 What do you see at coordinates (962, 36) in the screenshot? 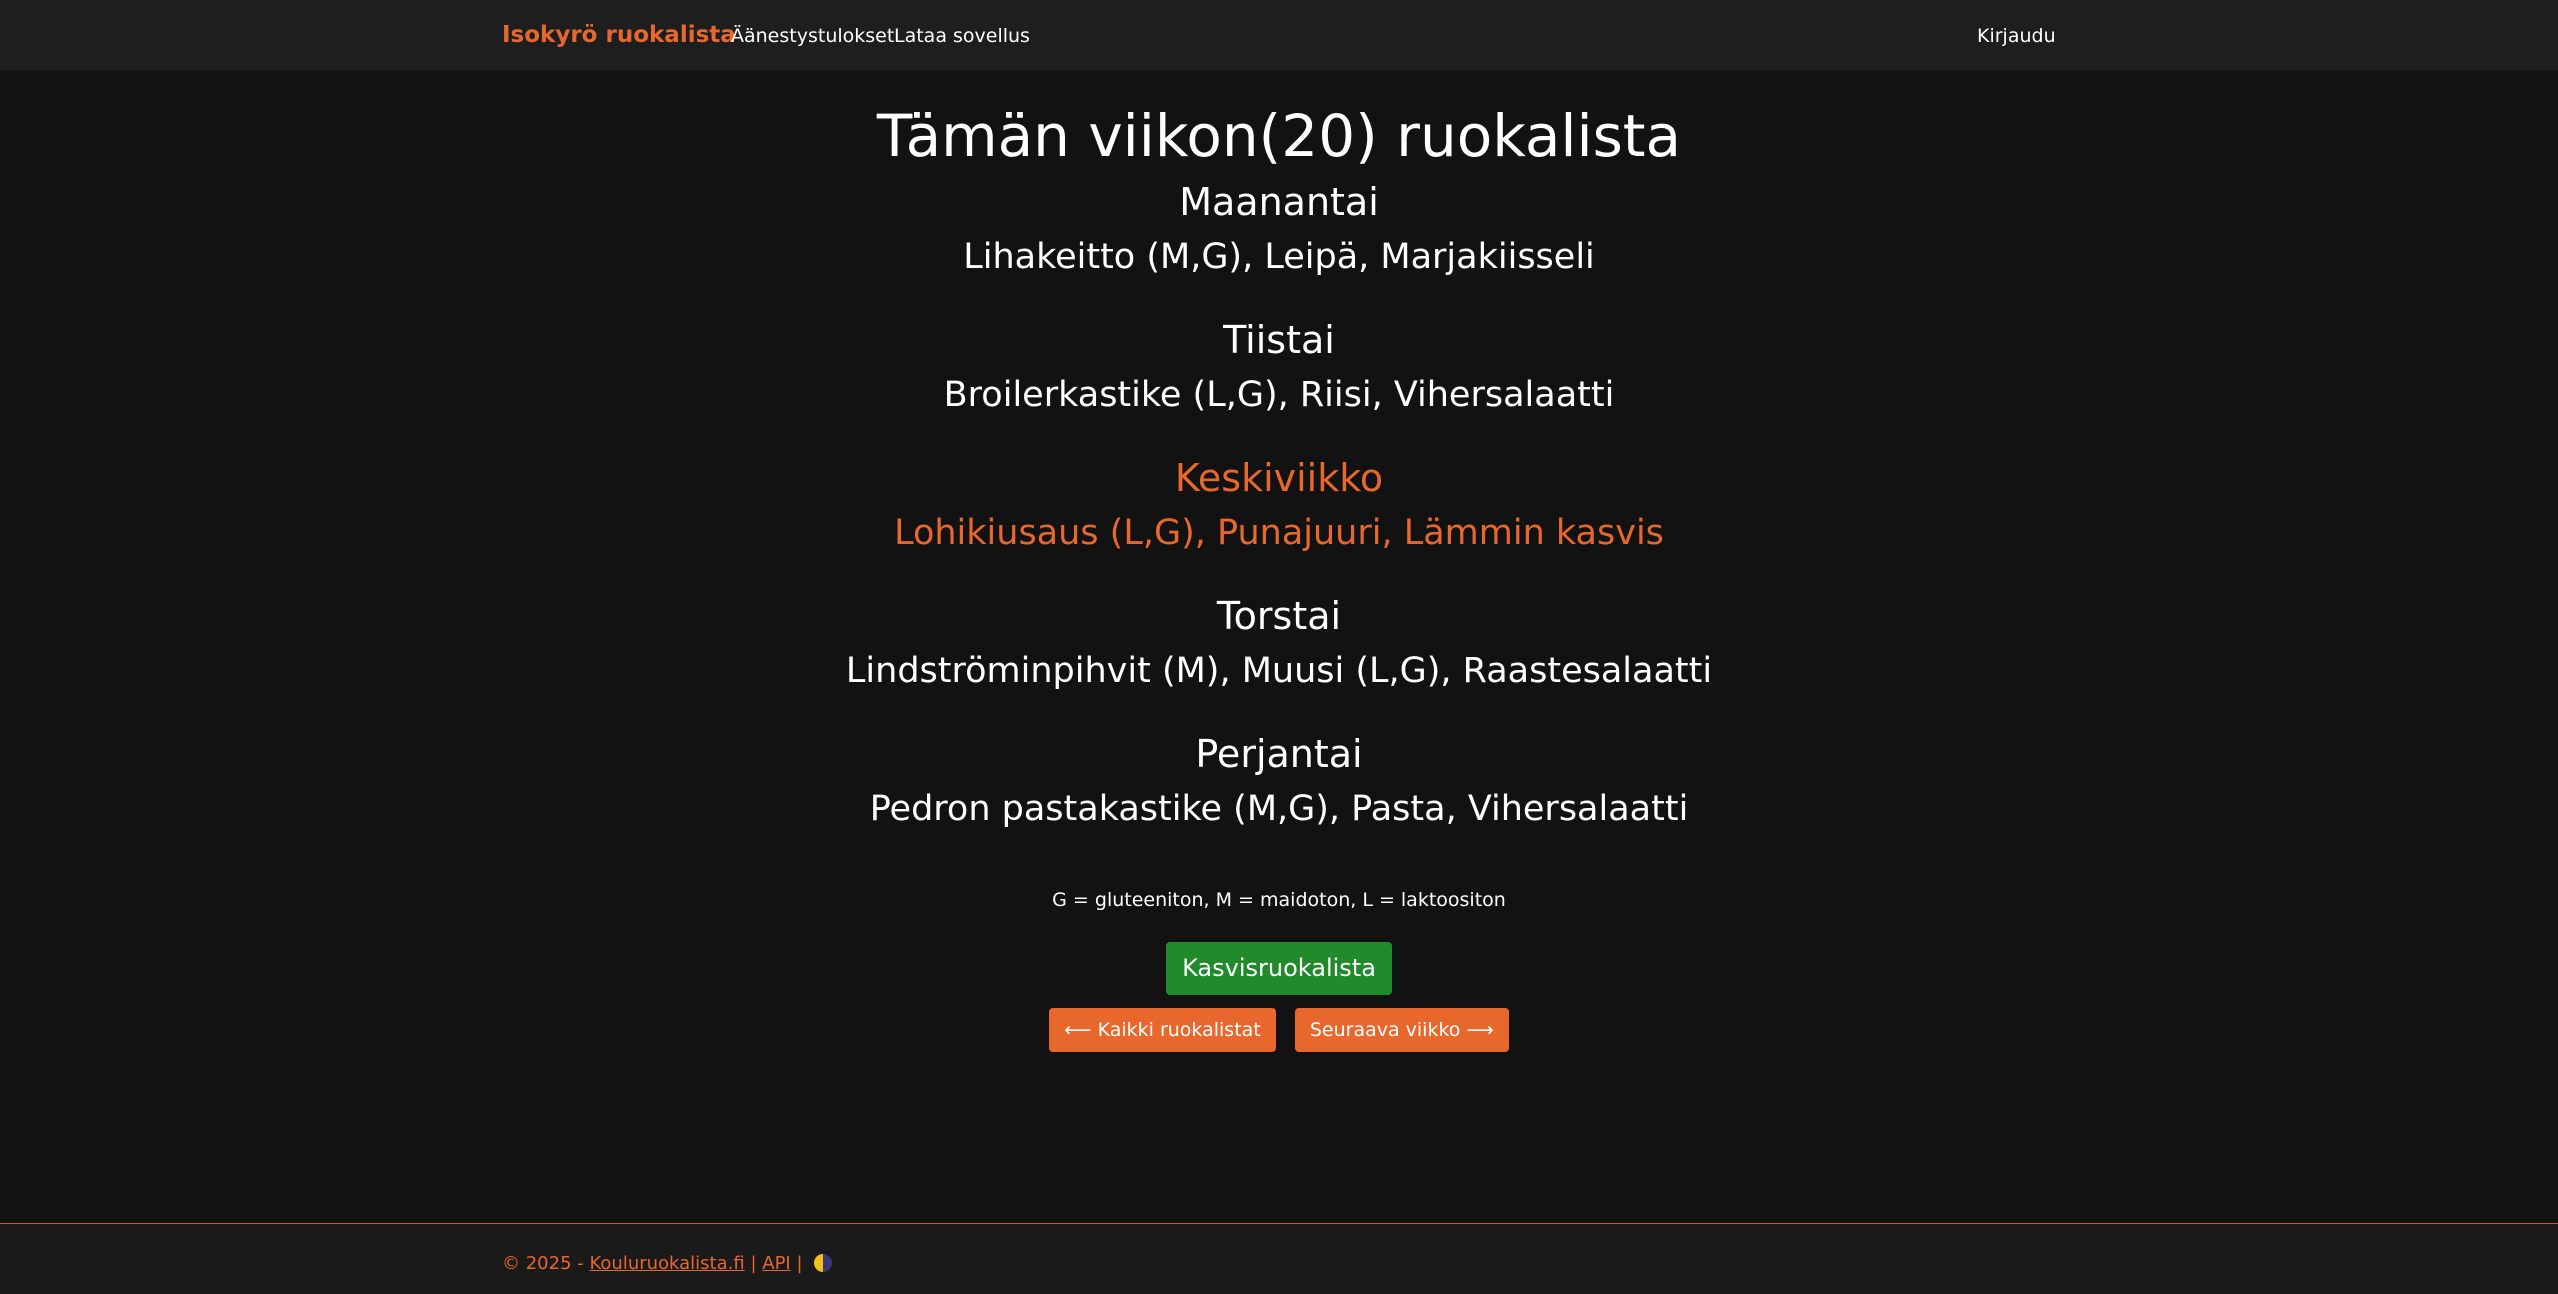
I see `nav-link-download-app: Lataa sovellus` at bounding box center [962, 36].